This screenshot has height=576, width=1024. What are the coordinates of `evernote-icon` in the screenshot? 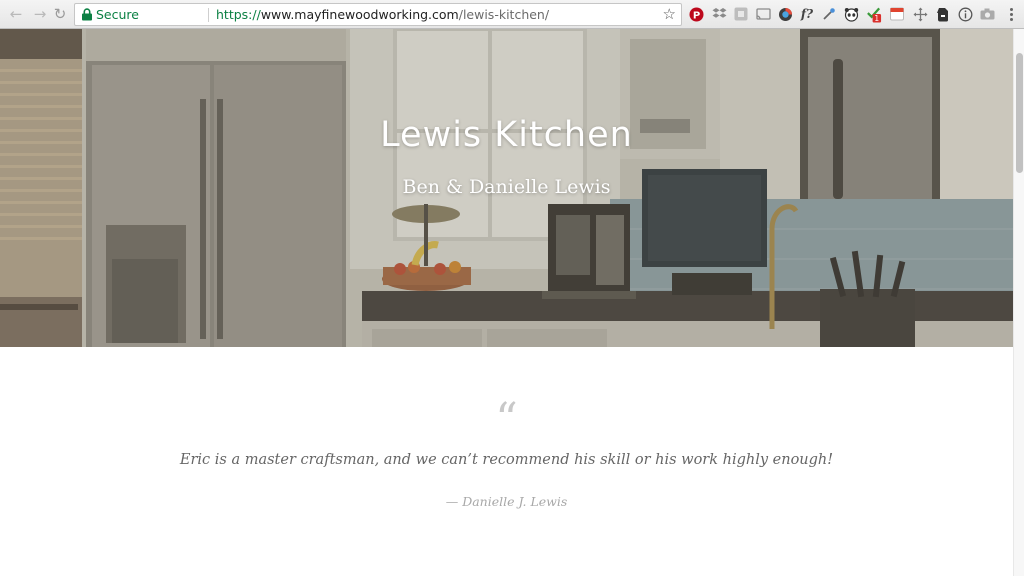 It's located at (942, 14).